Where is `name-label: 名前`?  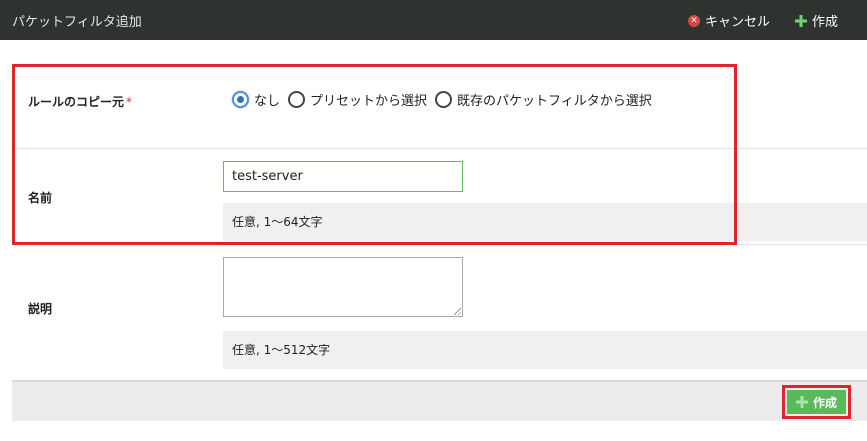
name-label: 名前 is located at coordinates (40, 198).